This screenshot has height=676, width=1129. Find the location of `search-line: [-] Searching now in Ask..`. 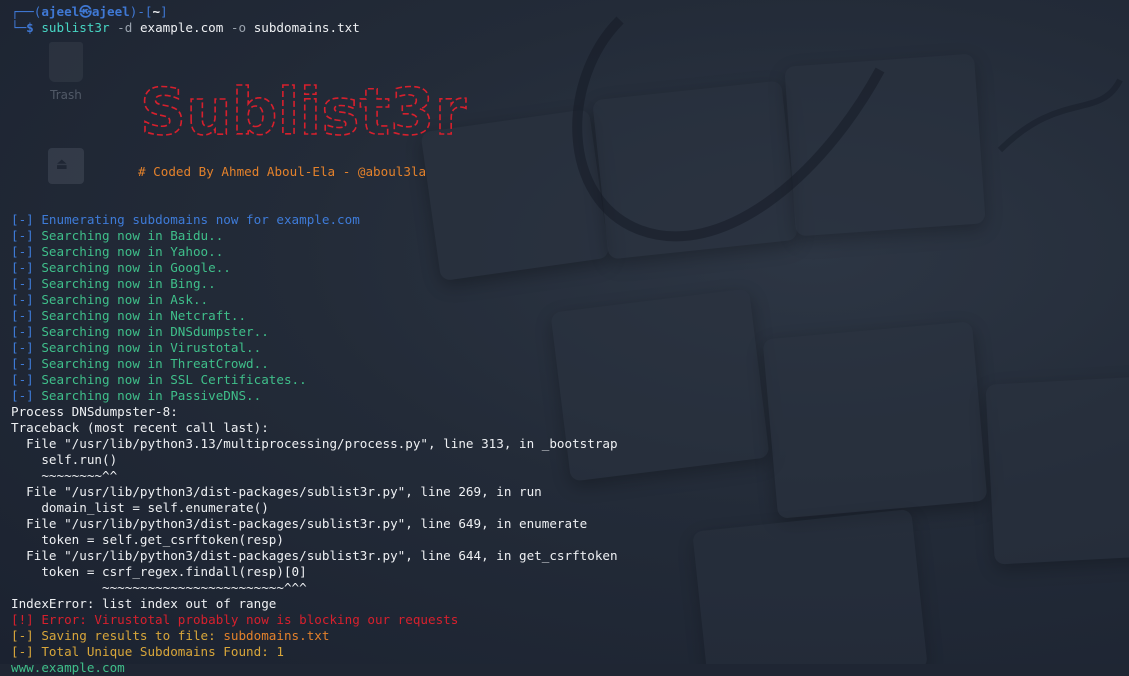

search-line: [-] Searching now in Ask.. is located at coordinates (110, 299).